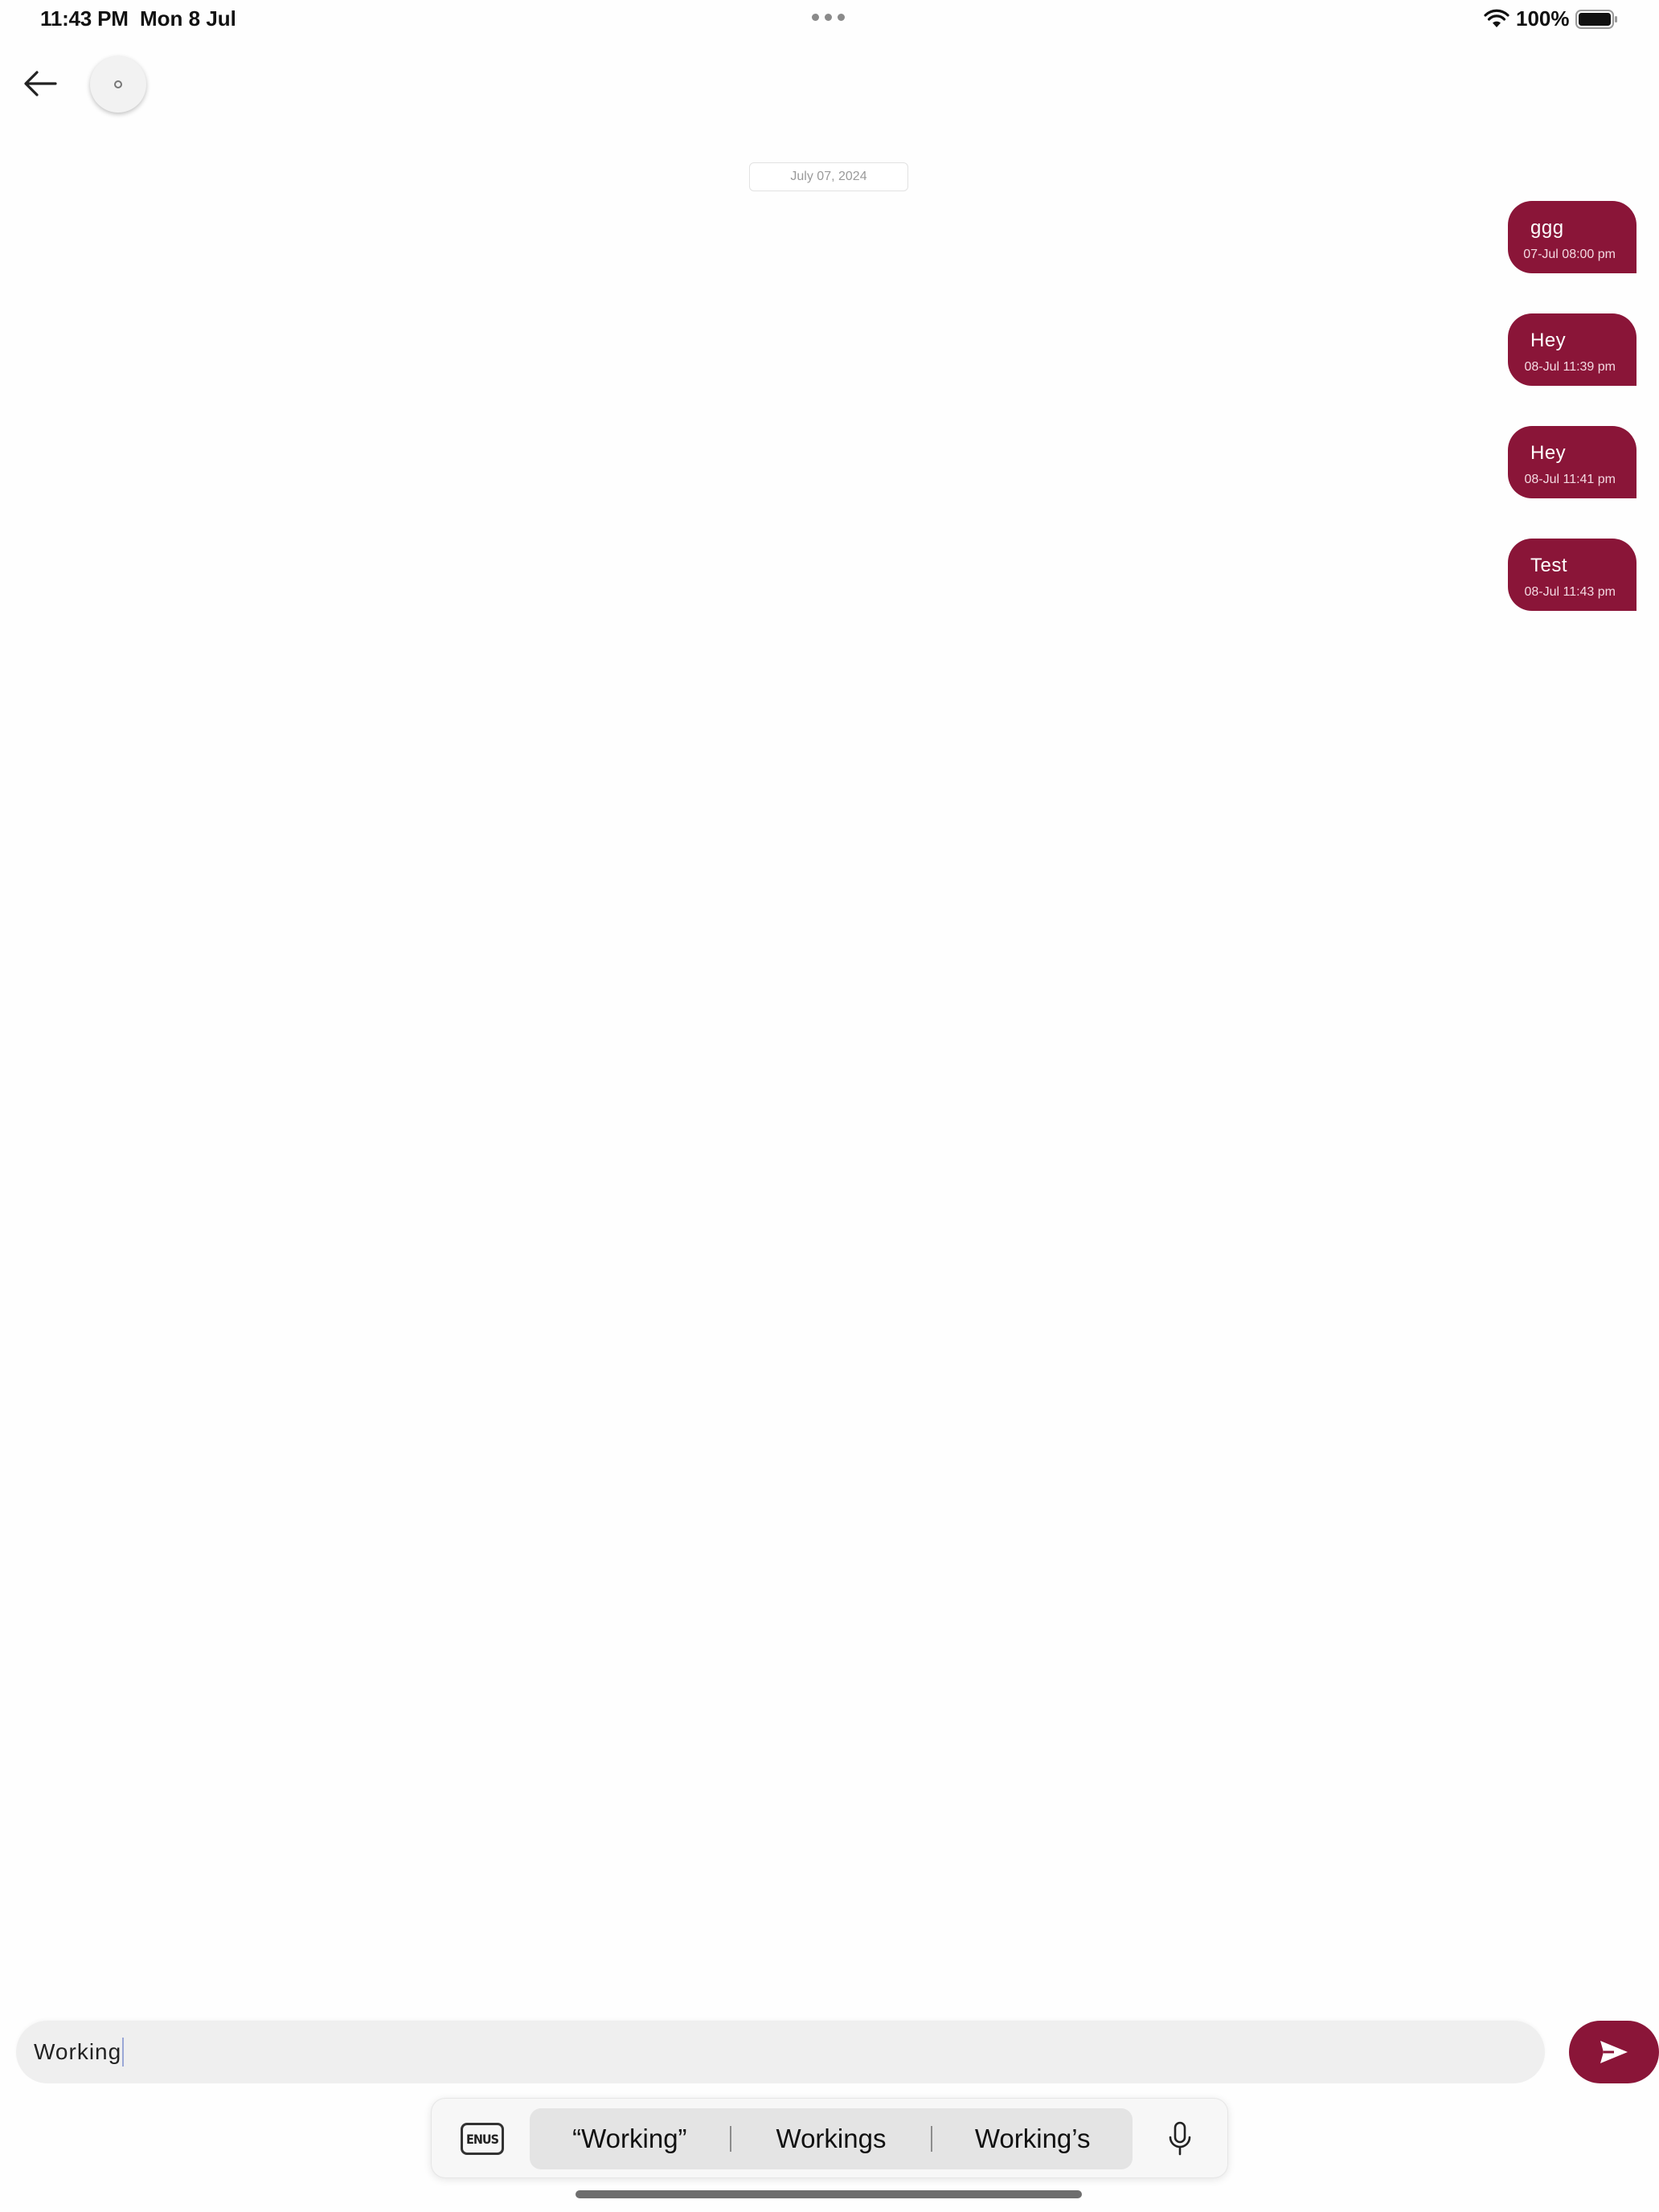 The height and width of the screenshot is (2212, 1659). Describe the element at coordinates (1549, 565) in the screenshot. I see `message-text: Test` at that location.